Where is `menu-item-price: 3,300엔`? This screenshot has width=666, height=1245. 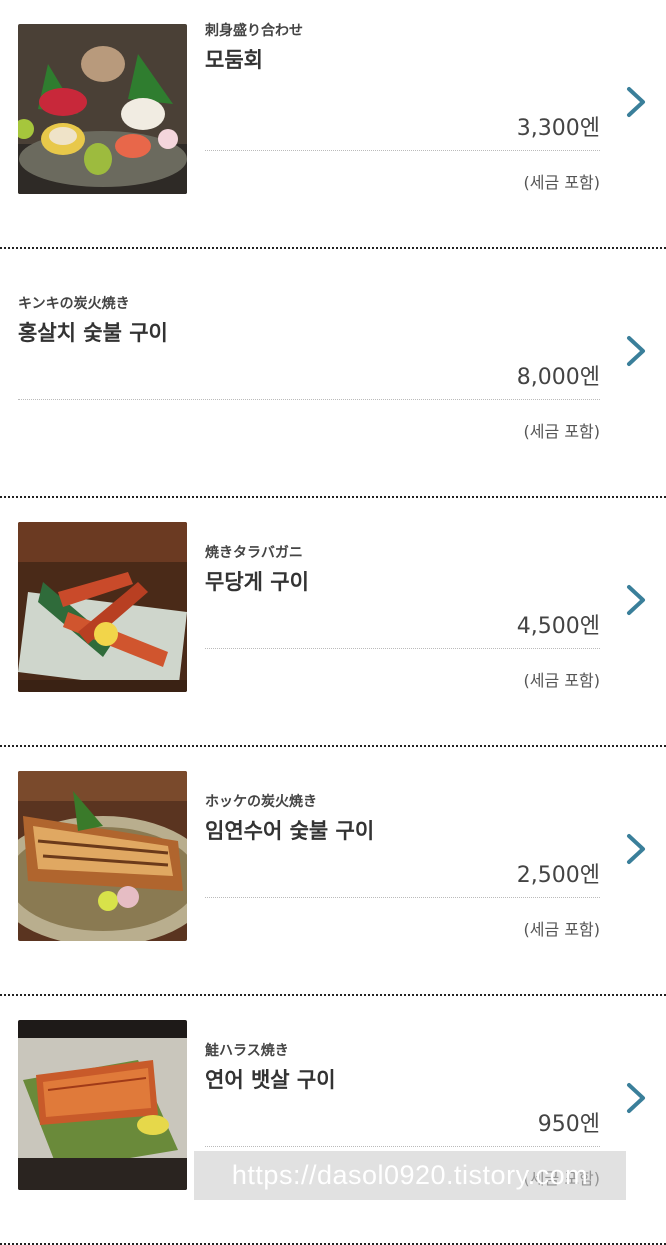 menu-item-price: 3,300엔 is located at coordinates (558, 128).